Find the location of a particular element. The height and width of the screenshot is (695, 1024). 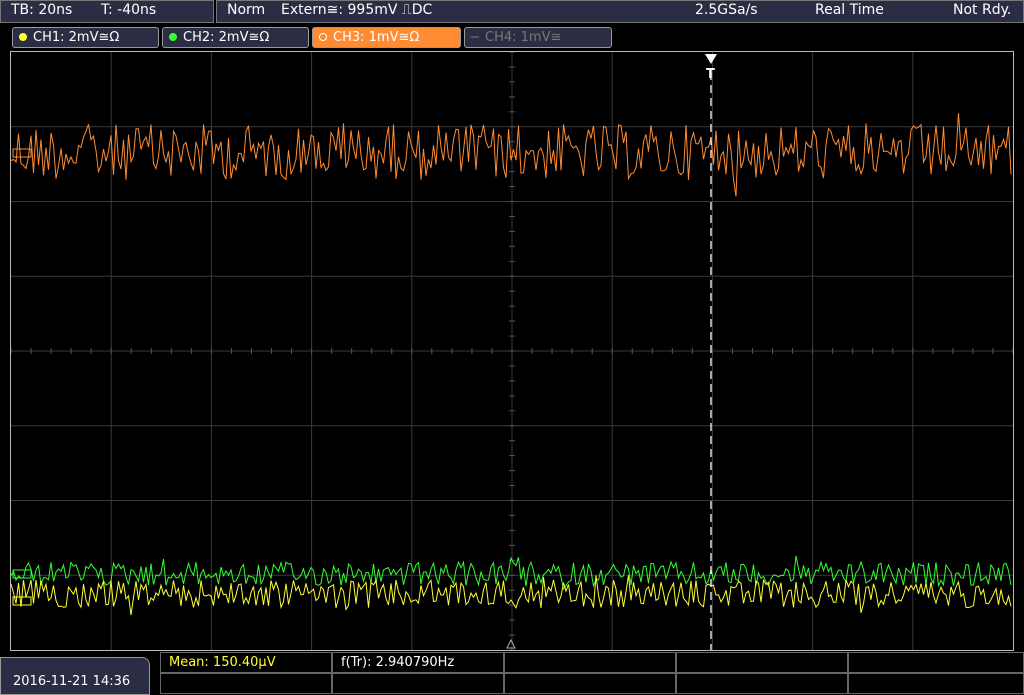

ch1-waveform is located at coordinates (511, 595).